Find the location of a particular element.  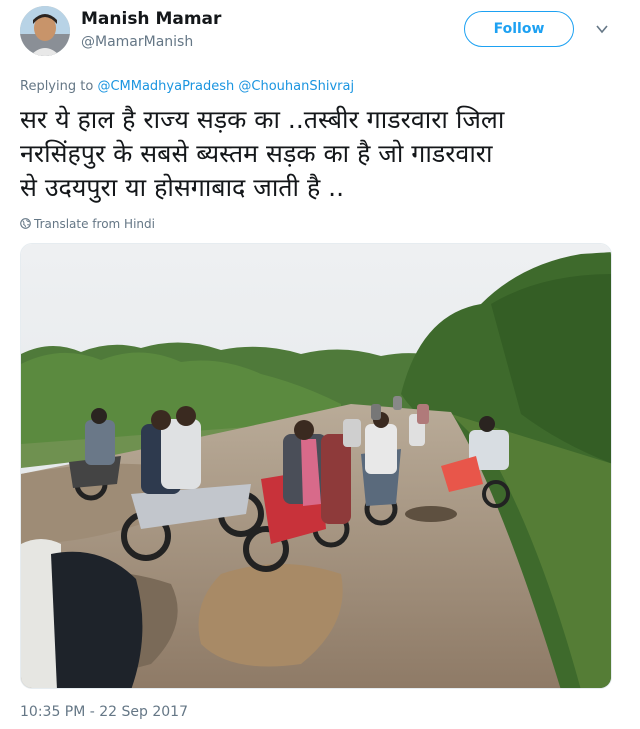

avatar is located at coordinates (45, 31).